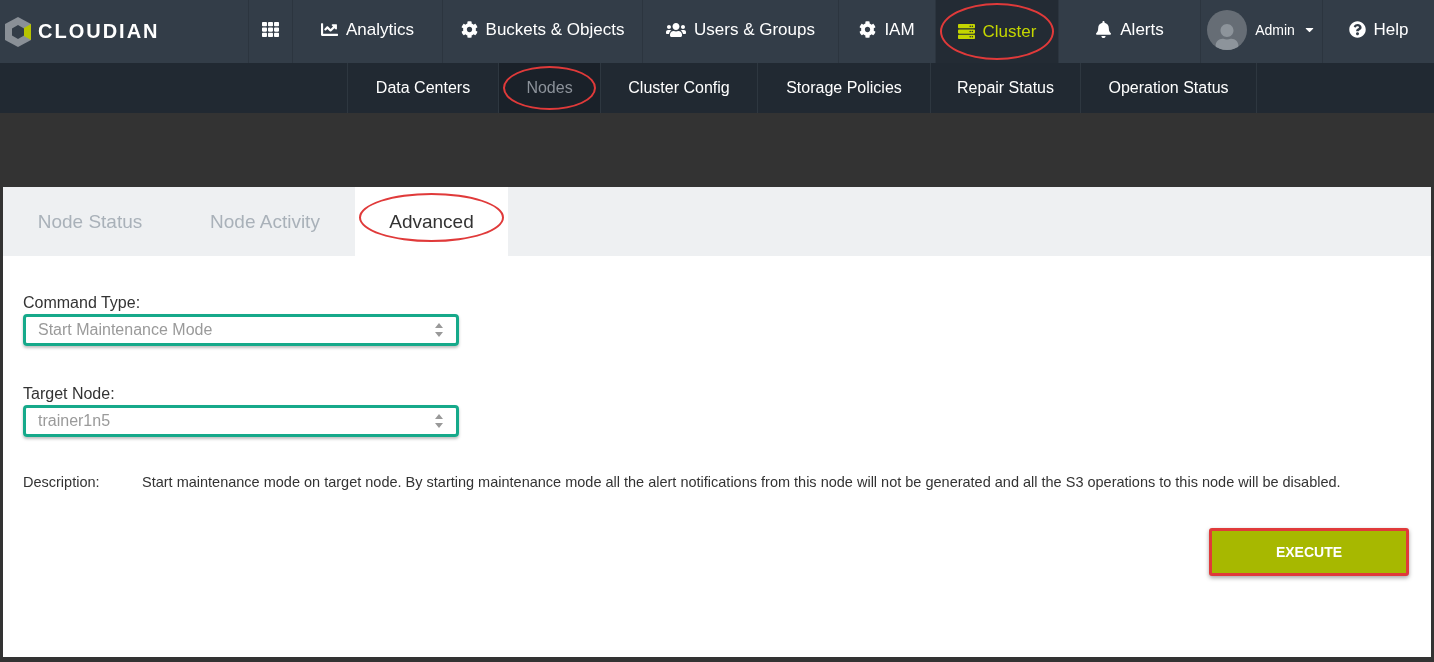 The height and width of the screenshot is (662, 1434). Describe the element at coordinates (270, 29) in the screenshot. I see `grid-icon` at that location.